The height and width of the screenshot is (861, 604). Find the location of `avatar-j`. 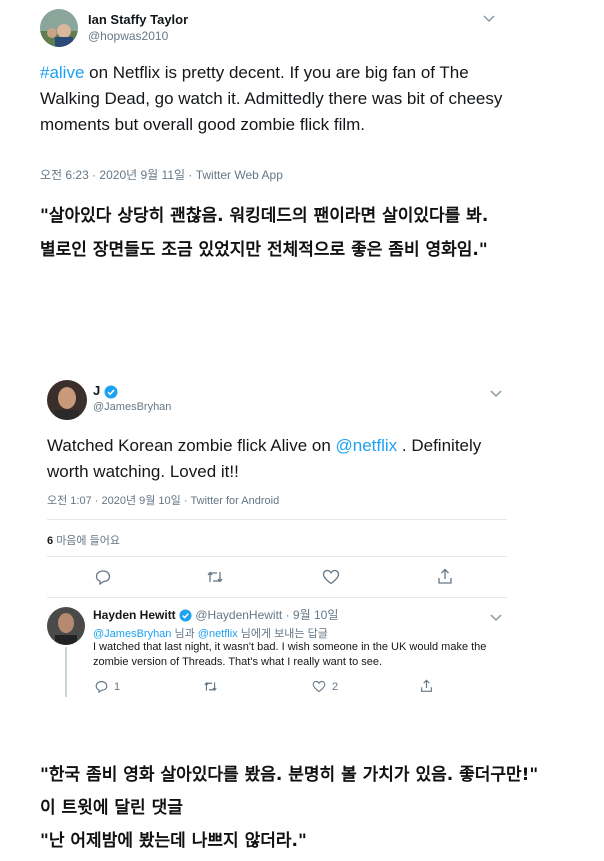

avatar-j is located at coordinates (67, 400).